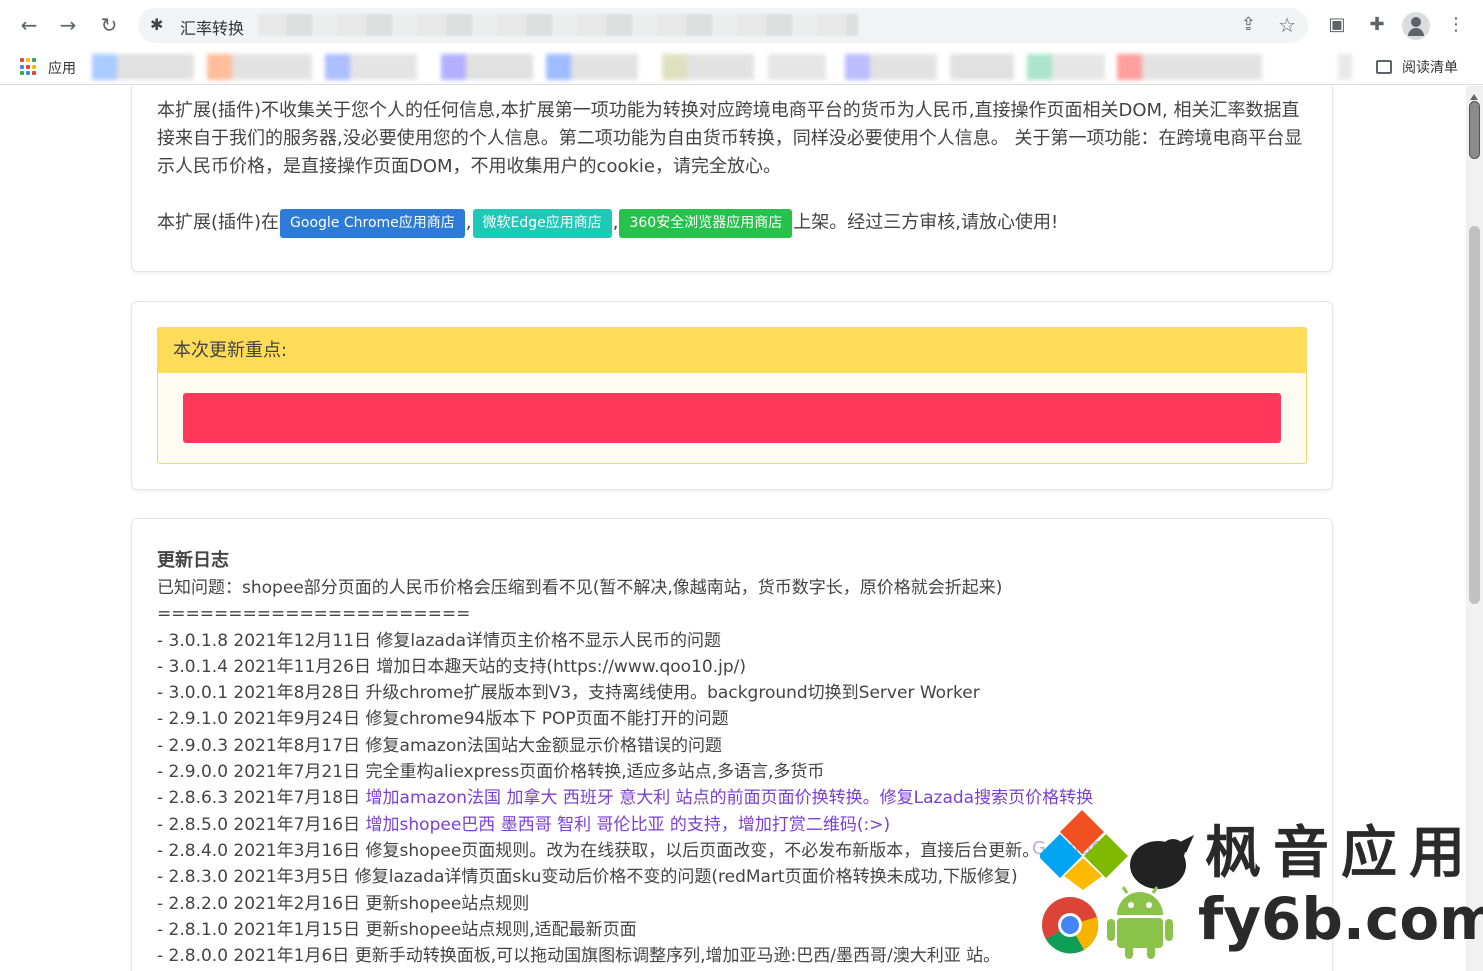 The width and height of the screenshot is (1483, 971). Describe the element at coordinates (1341, 853) in the screenshot. I see `watermark-cn: 枫音应用` at that location.